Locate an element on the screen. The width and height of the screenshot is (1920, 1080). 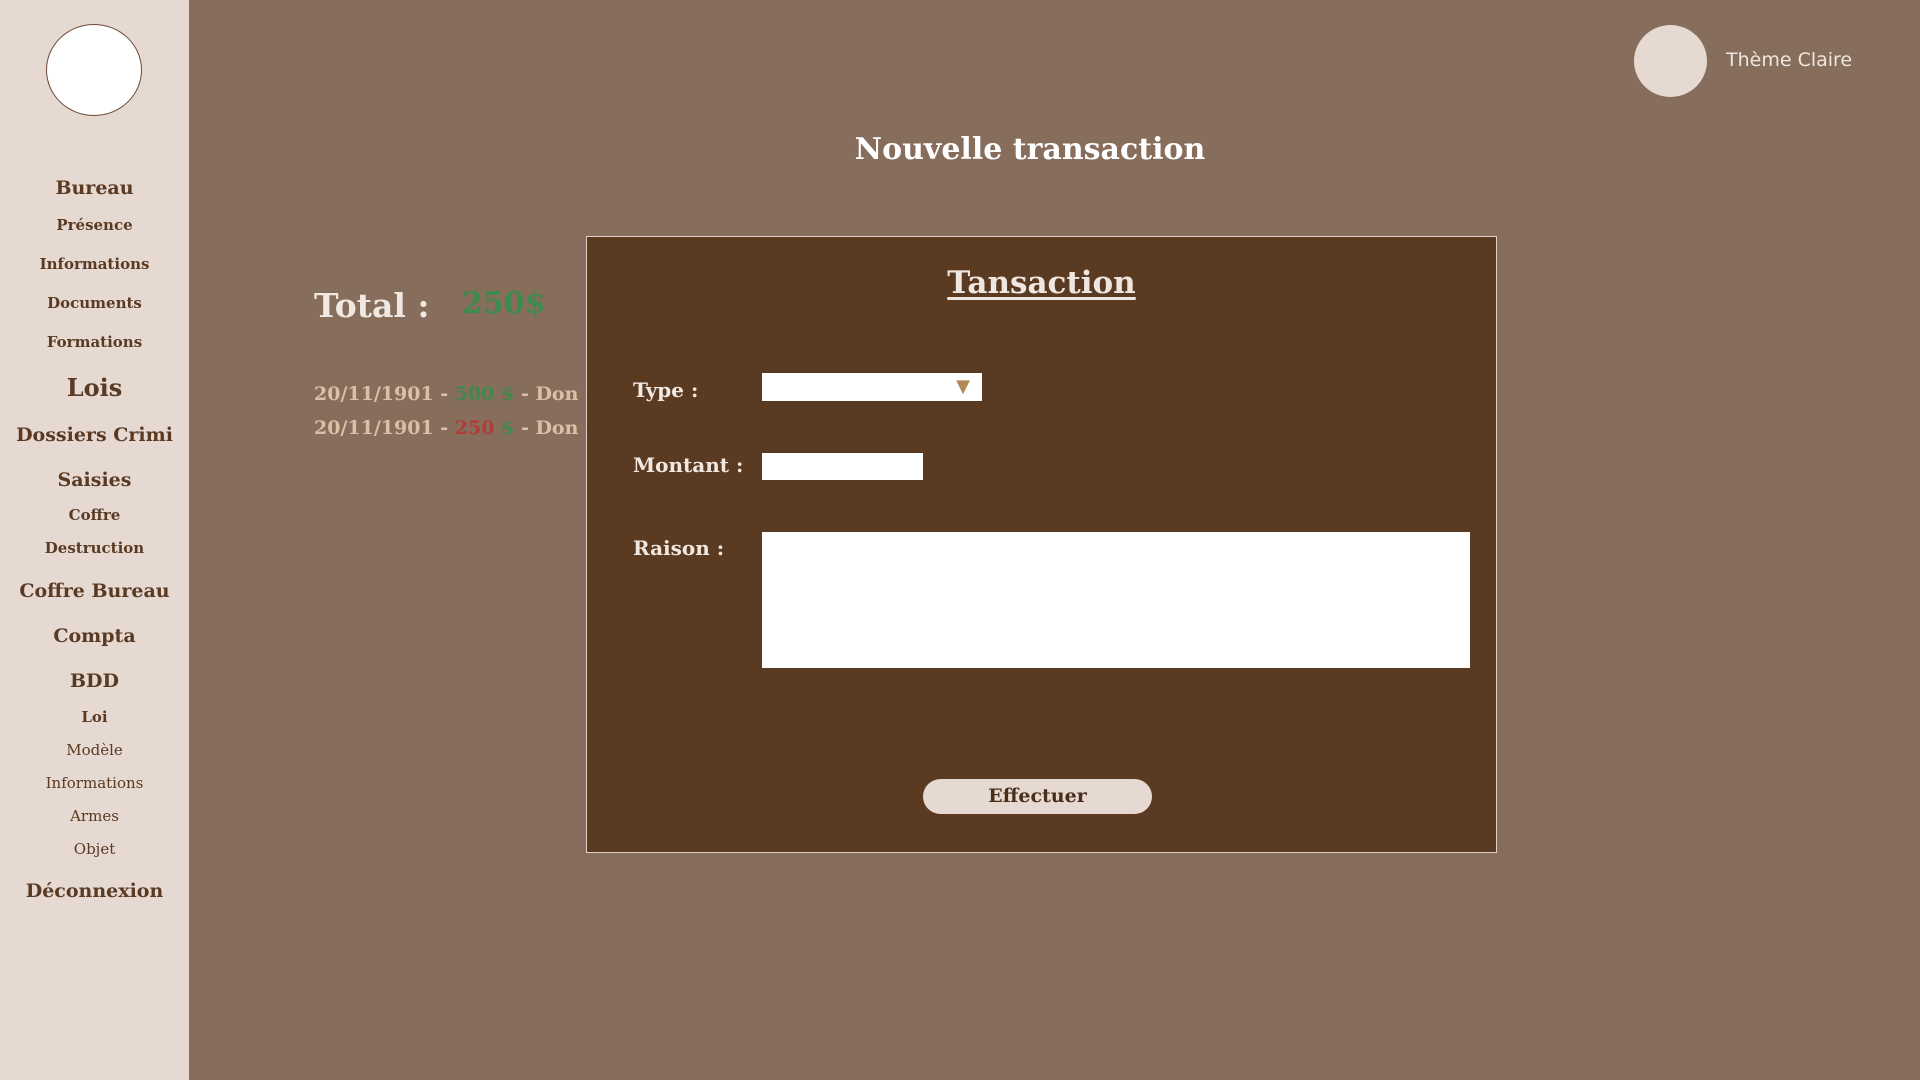
sidebar-item-objet: Objet is located at coordinates (94, 849).